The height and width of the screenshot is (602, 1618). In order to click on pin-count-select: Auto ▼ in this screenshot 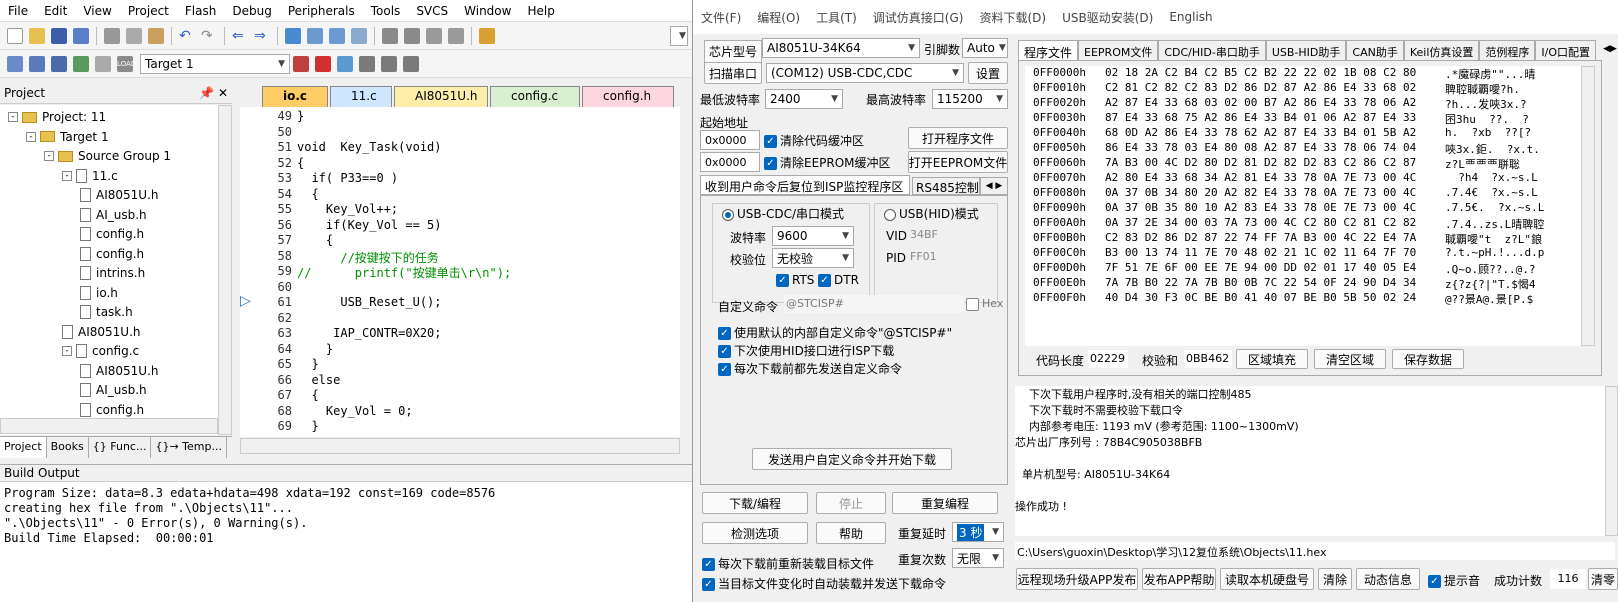, I will do `click(985, 48)`.